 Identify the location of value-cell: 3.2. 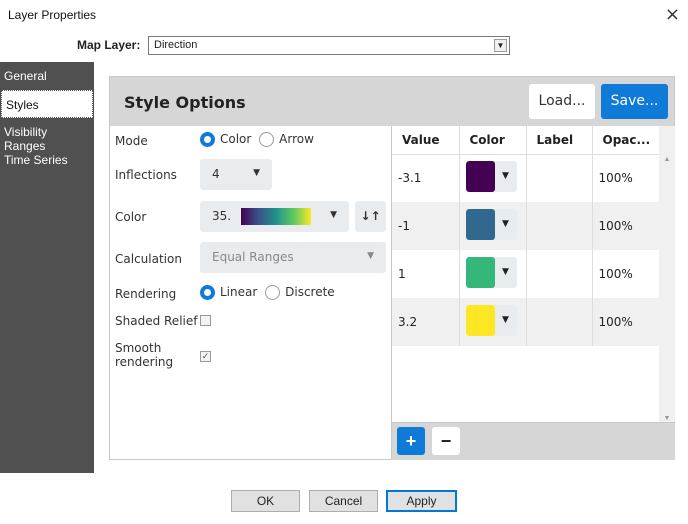
(426, 322).